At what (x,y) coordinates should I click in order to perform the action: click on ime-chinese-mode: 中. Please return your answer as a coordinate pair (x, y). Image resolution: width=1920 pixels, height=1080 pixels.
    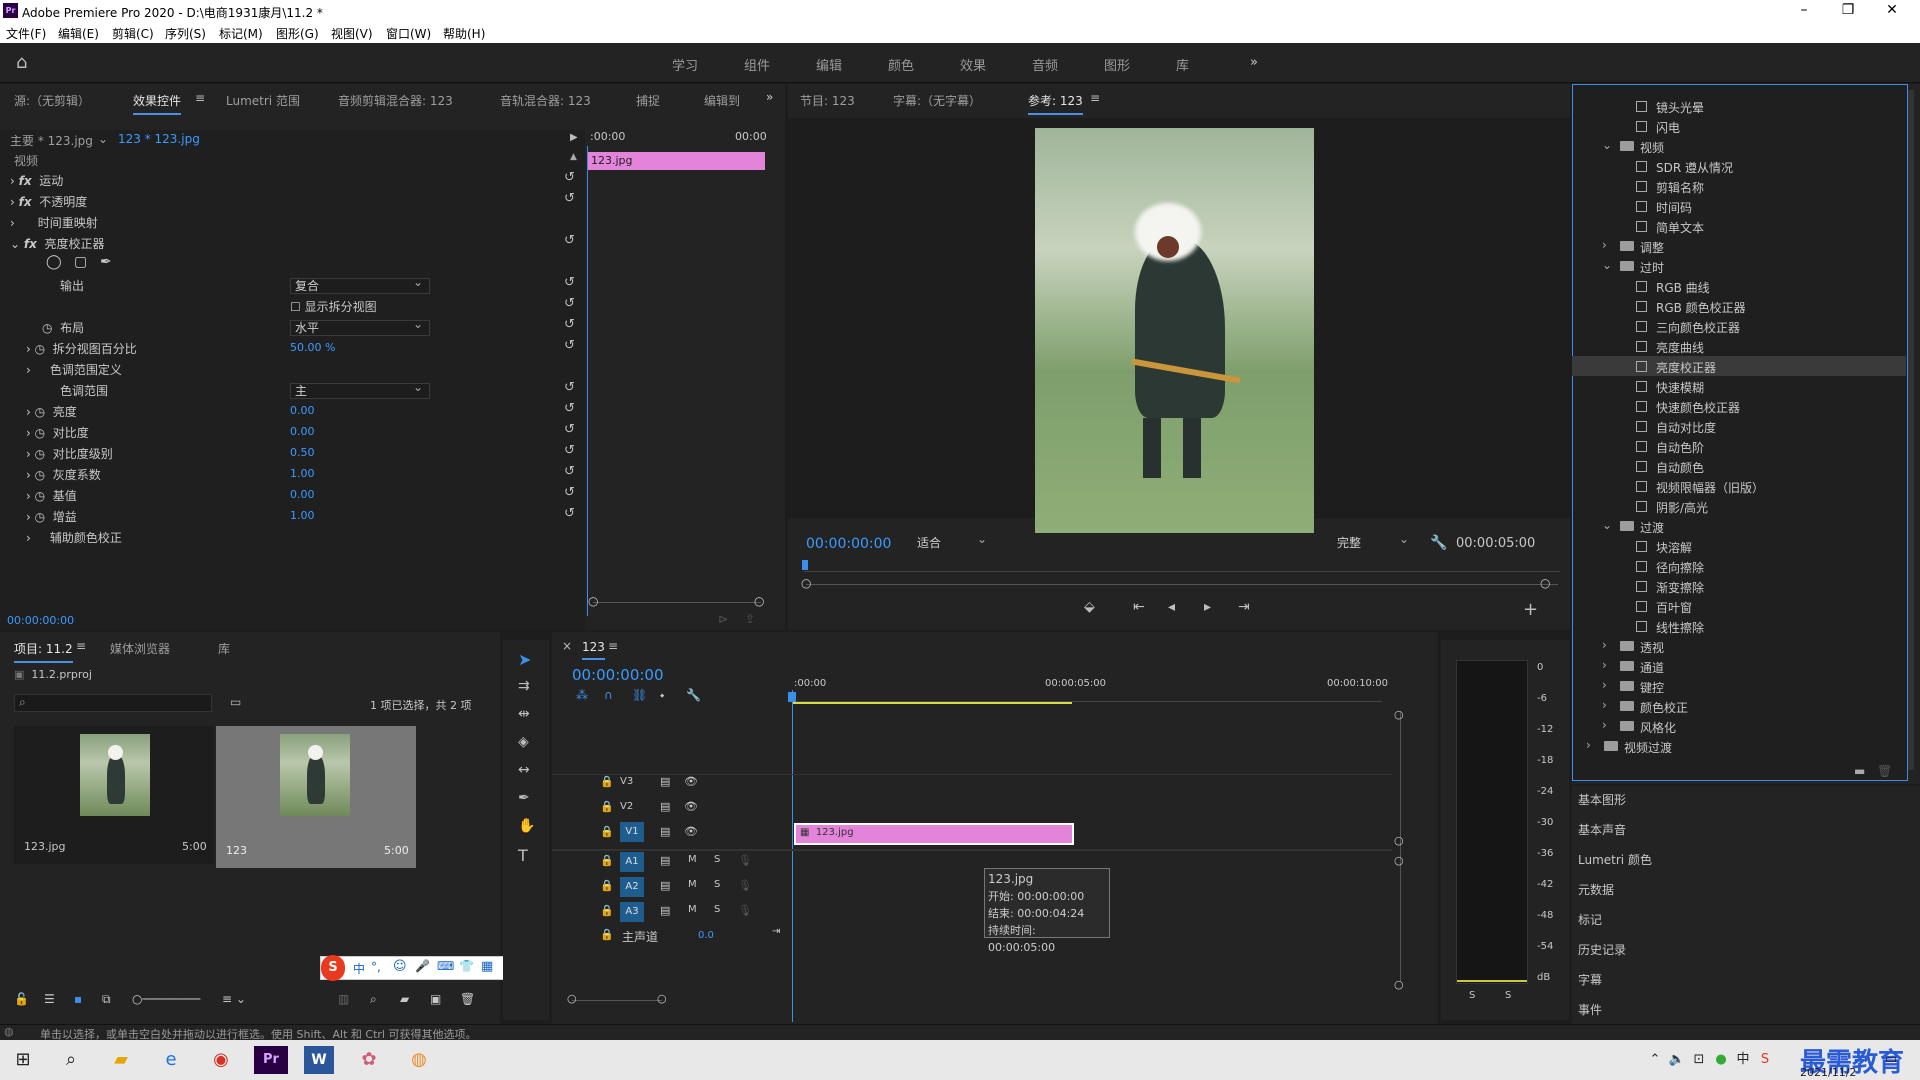
    Looking at the image, I should click on (359, 968).